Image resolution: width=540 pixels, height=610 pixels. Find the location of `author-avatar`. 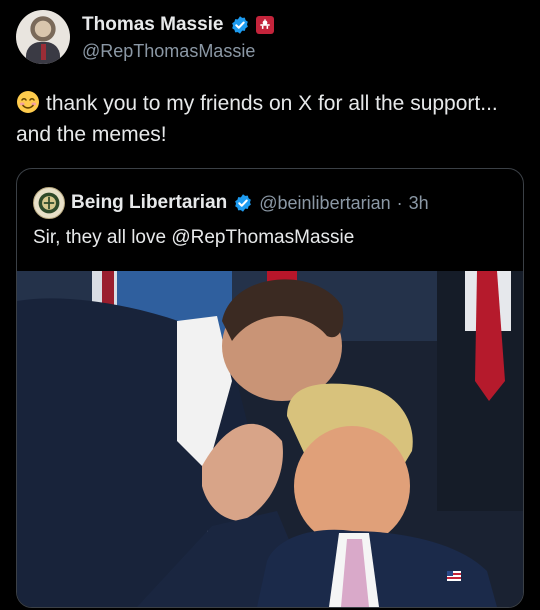

author-avatar is located at coordinates (43, 37).